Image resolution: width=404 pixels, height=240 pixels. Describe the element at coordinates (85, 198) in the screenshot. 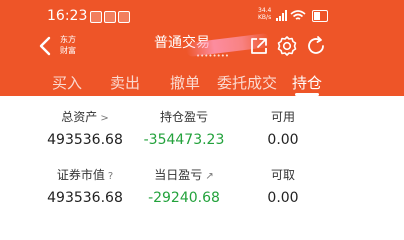

I see `market-value-value: 493536.68` at that location.